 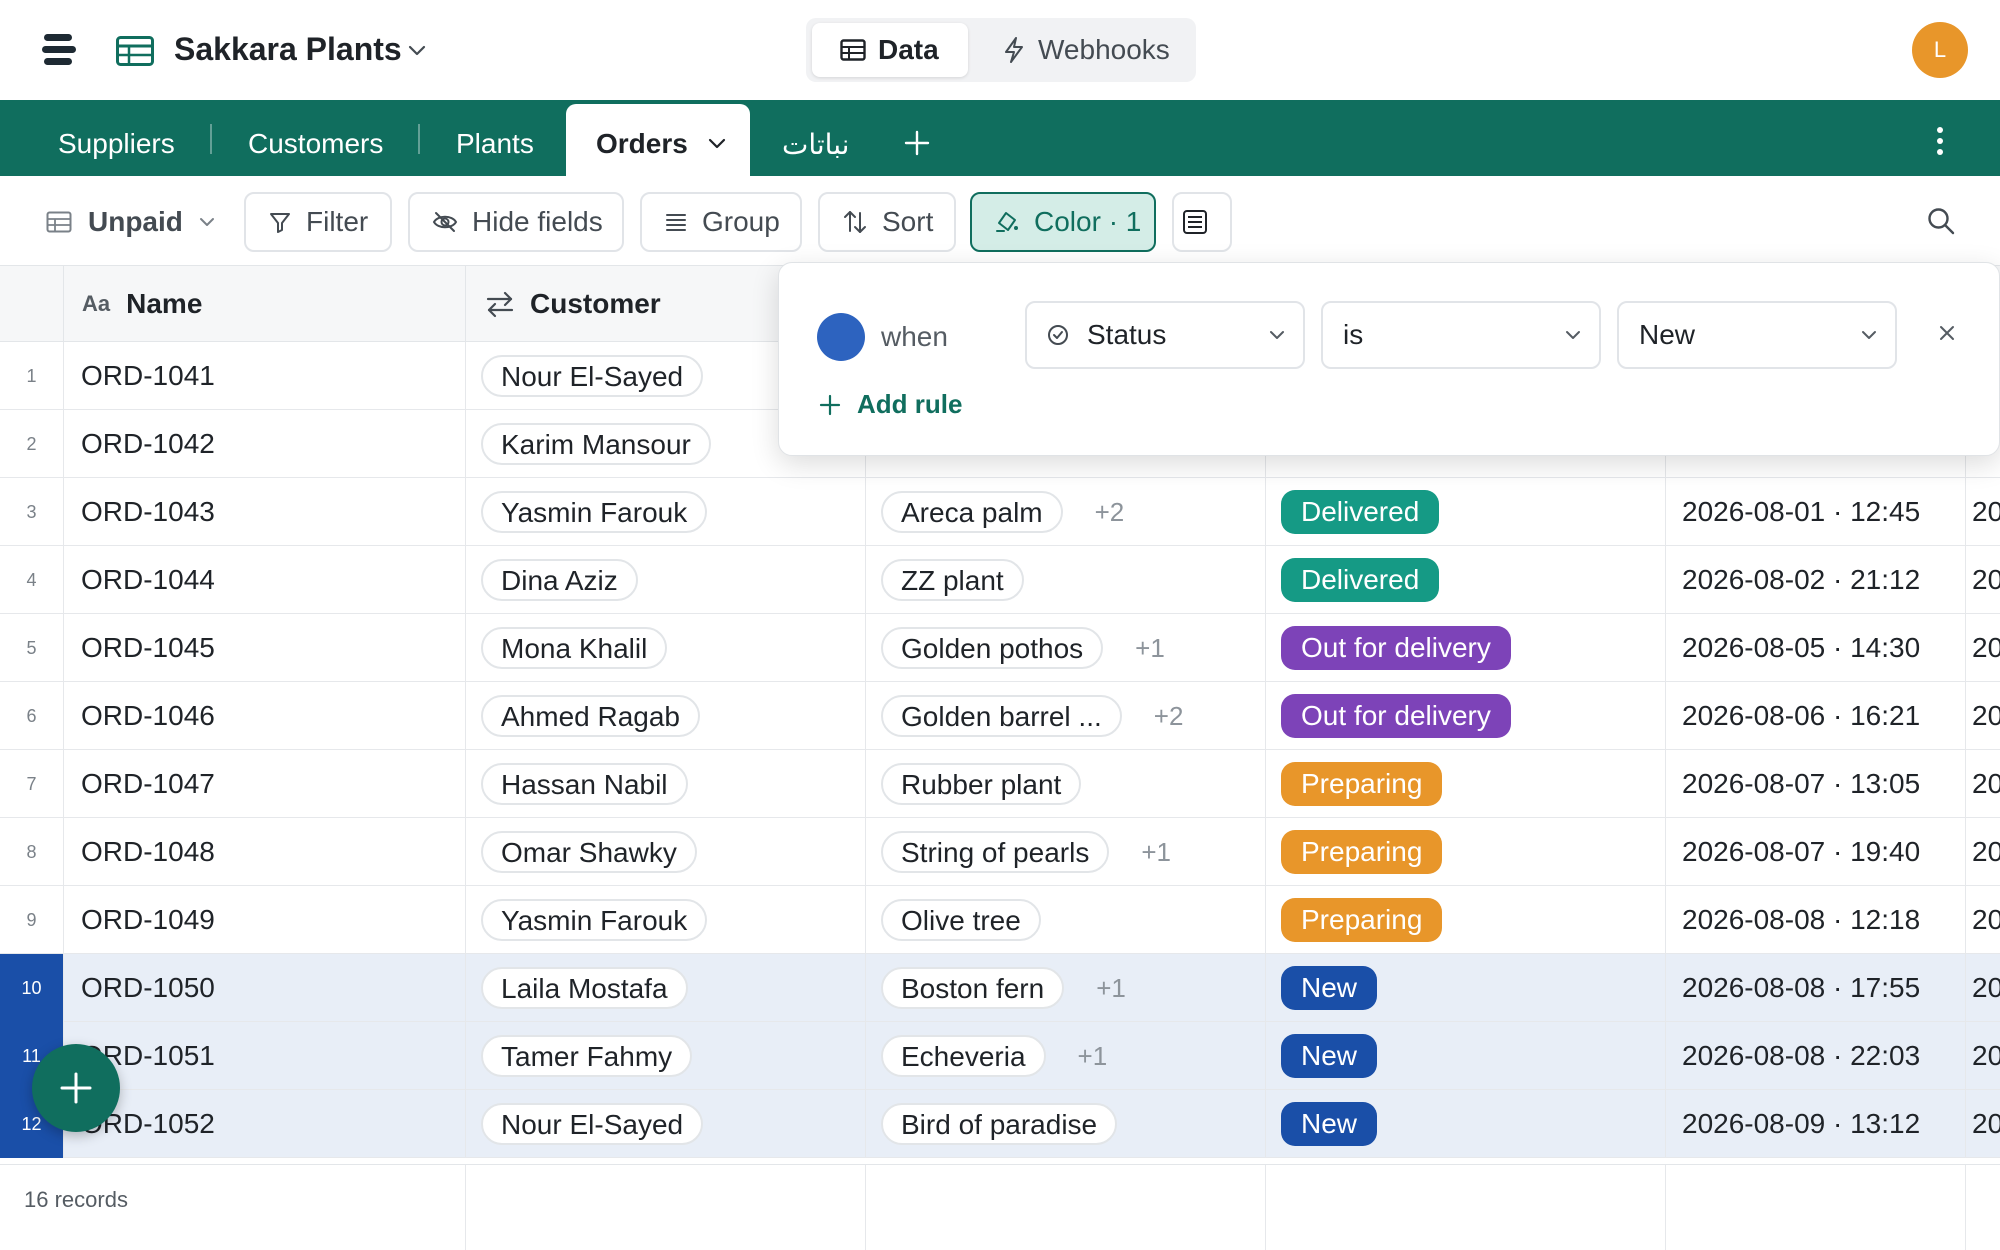 I want to click on hide-fields-button: Hide fields, so click(x=516, y=222).